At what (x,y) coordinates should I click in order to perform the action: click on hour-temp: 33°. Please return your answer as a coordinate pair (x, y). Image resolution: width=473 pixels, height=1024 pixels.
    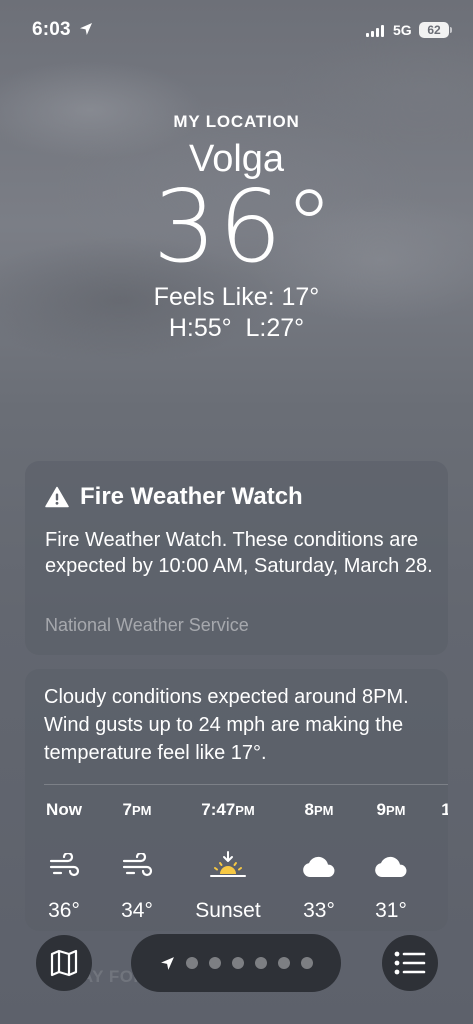
    Looking at the image, I should click on (319, 910).